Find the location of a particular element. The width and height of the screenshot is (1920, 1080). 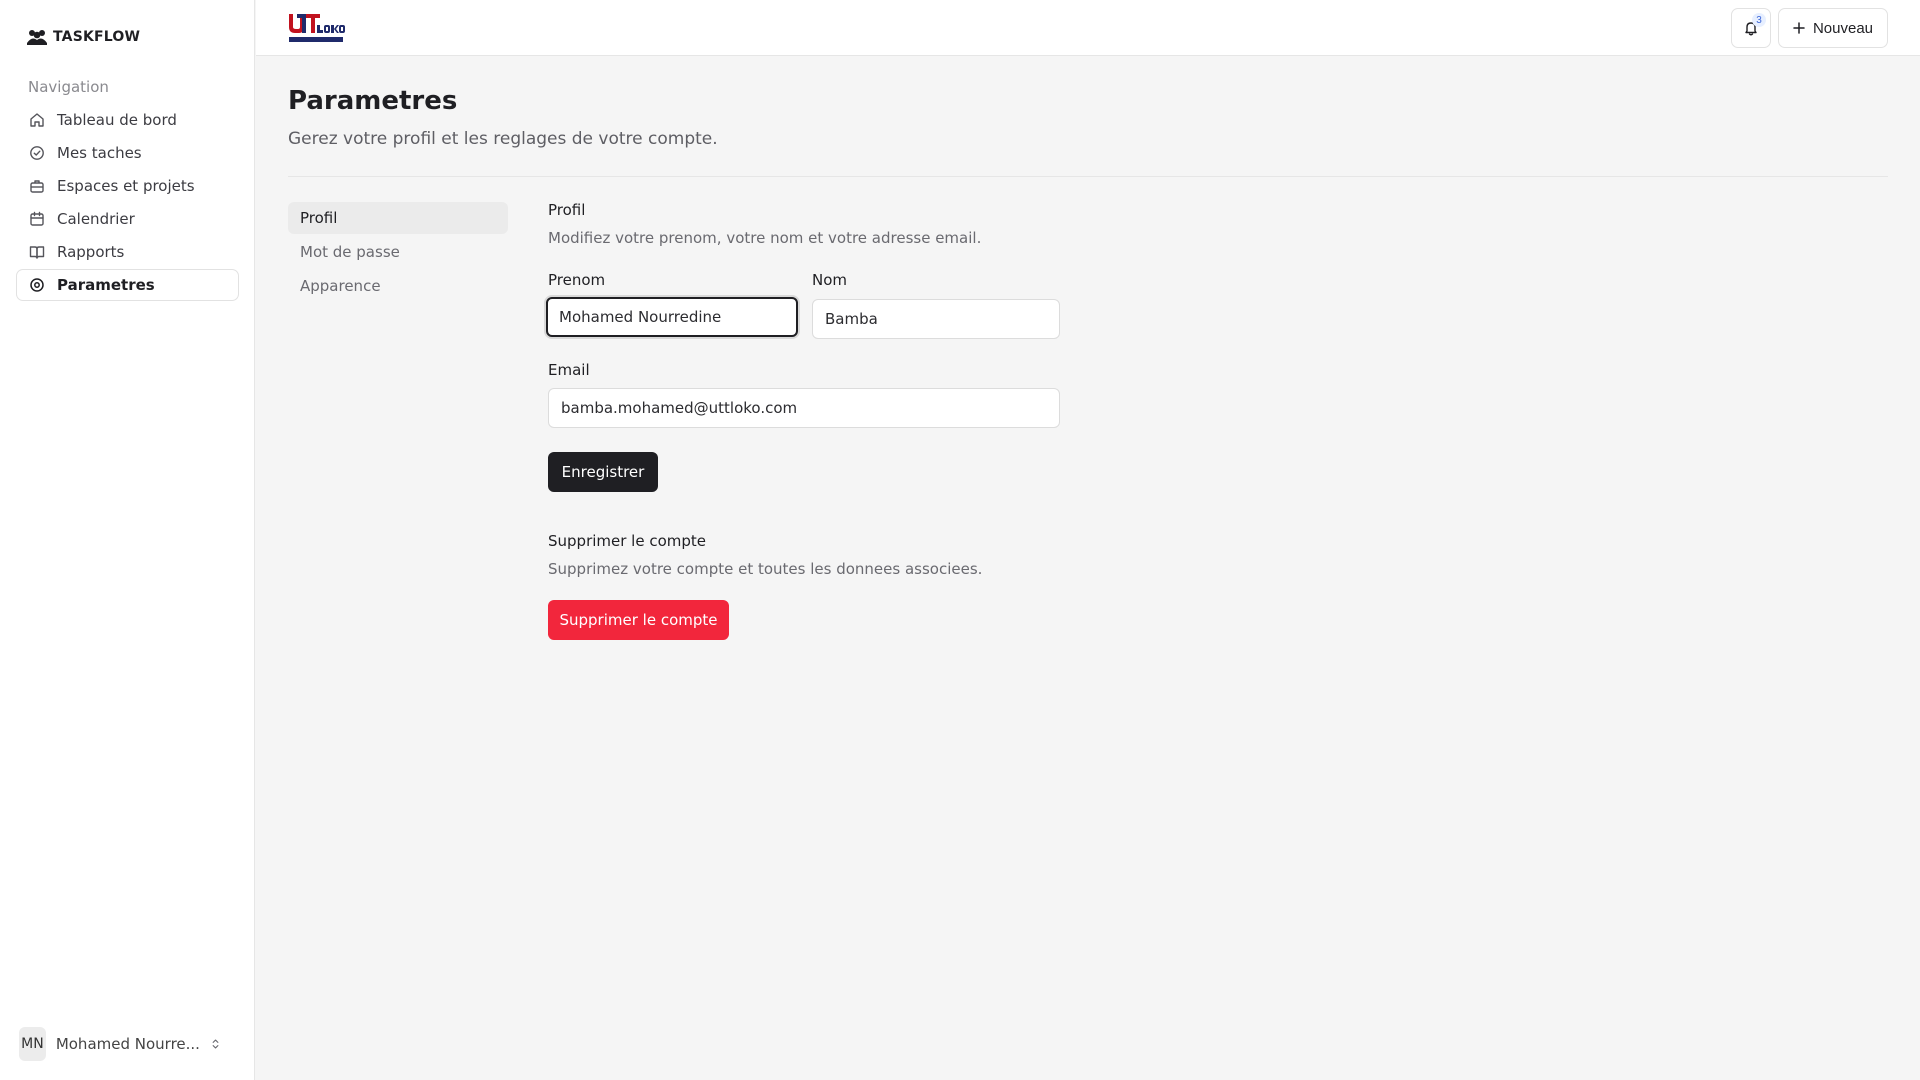

page-title: Parametres is located at coordinates (373, 101).